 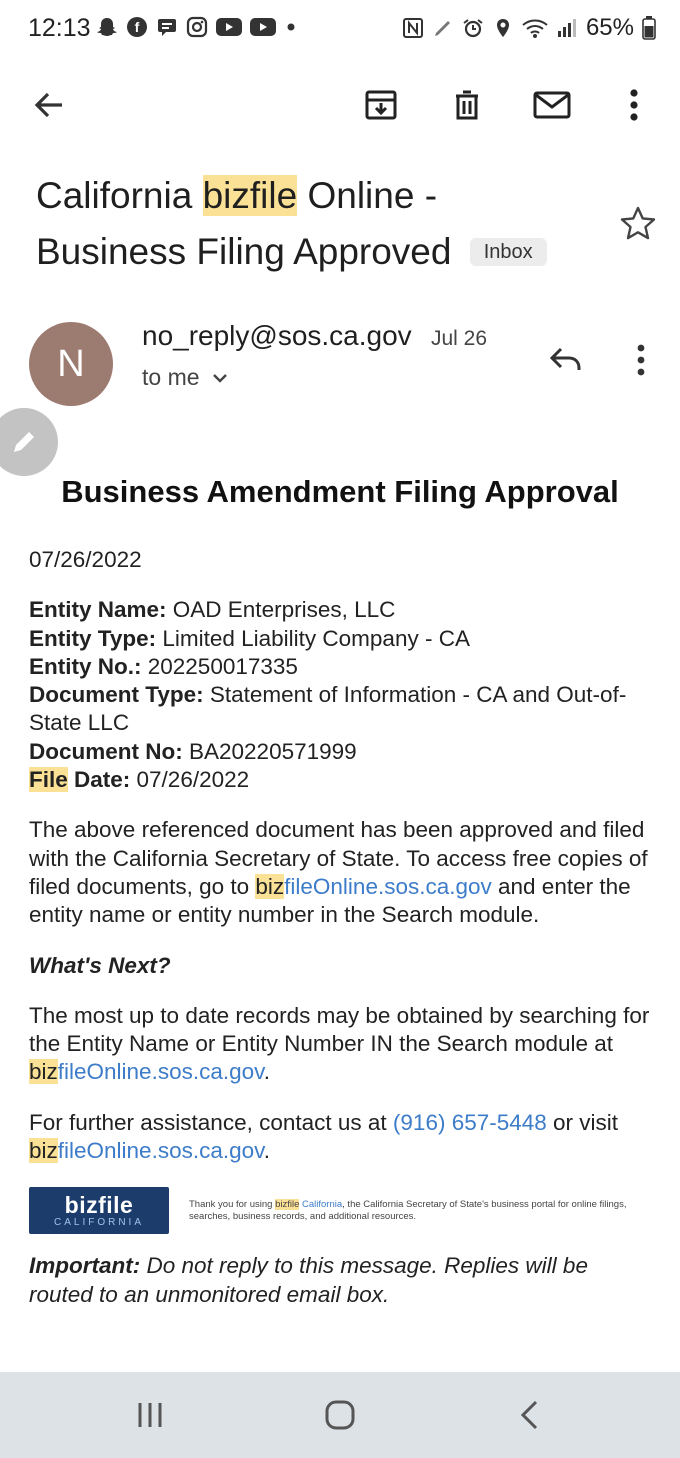 I want to click on notification-icons: f, so click(x=197, y=27).